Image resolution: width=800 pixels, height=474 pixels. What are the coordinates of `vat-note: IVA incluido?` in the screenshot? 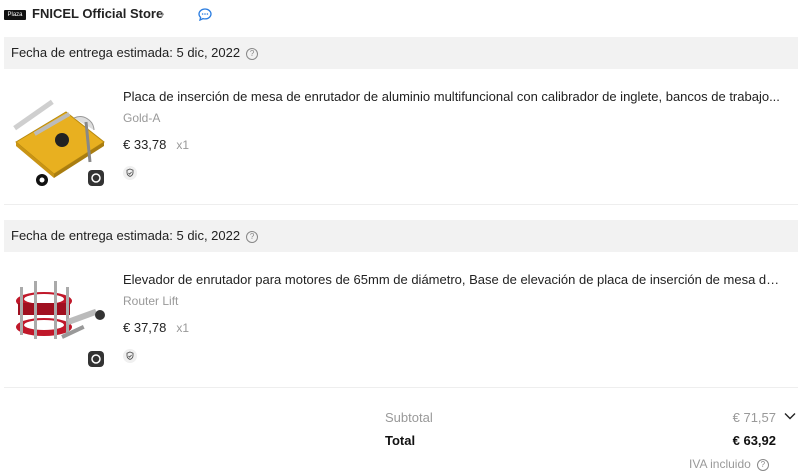 It's located at (729, 464).